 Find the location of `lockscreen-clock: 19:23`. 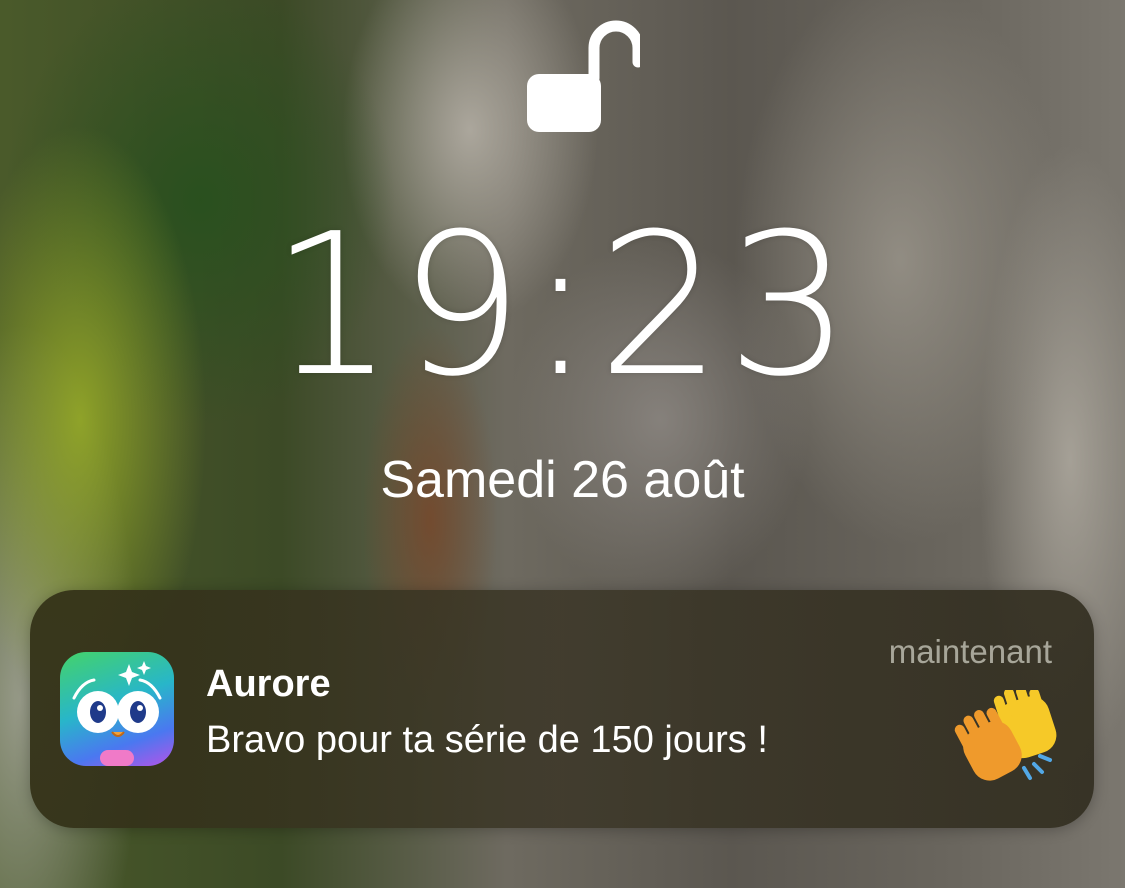

lockscreen-clock: 19:23 is located at coordinates (562, 306).